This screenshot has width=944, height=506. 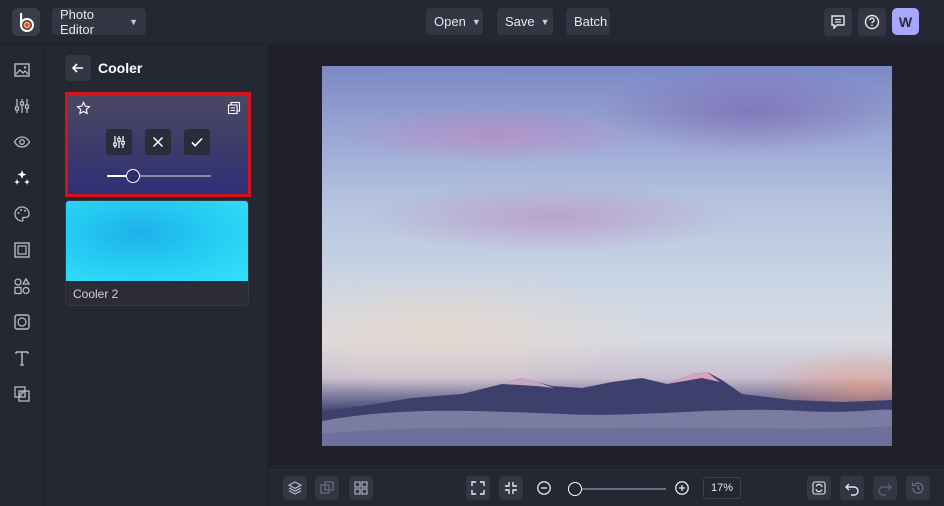 I want to click on shapes-icon, so click(x=22, y=286).